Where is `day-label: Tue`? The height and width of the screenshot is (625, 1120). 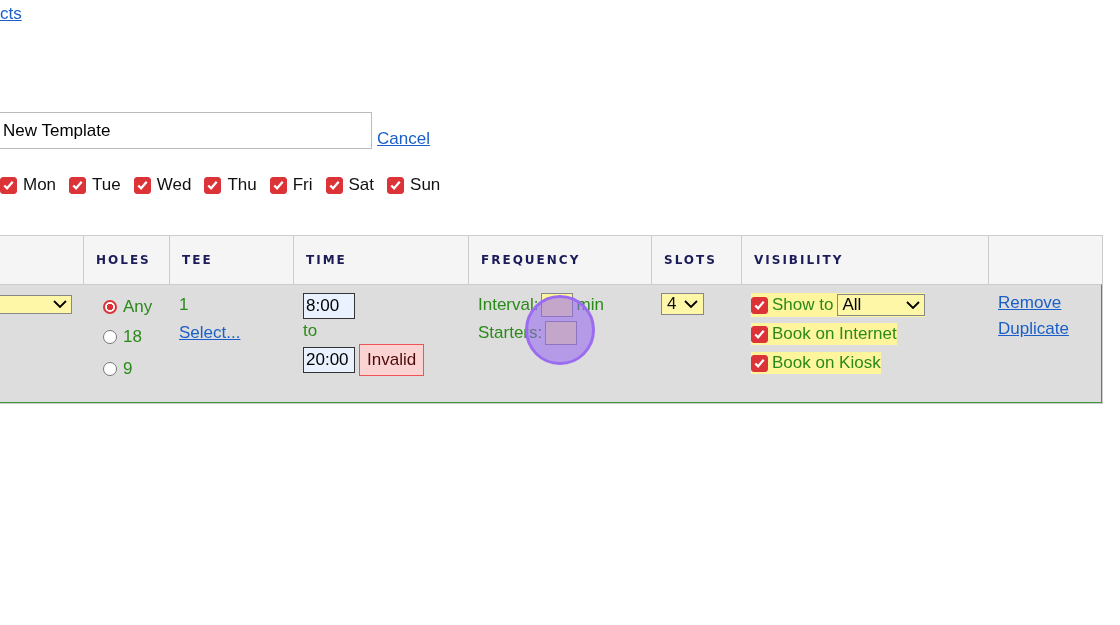
day-label: Tue is located at coordinates (106, 185).